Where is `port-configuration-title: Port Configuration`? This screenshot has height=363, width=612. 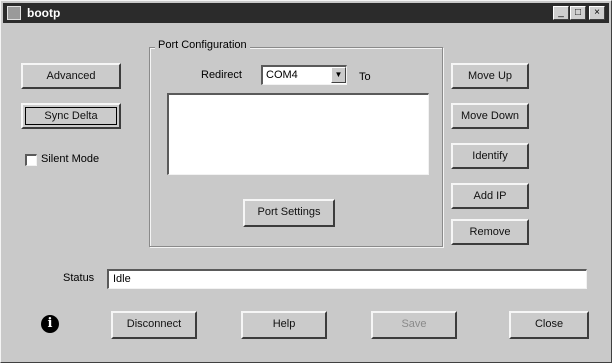
port-configuration-title: Port Configuration is located at coordinates (202, 45).